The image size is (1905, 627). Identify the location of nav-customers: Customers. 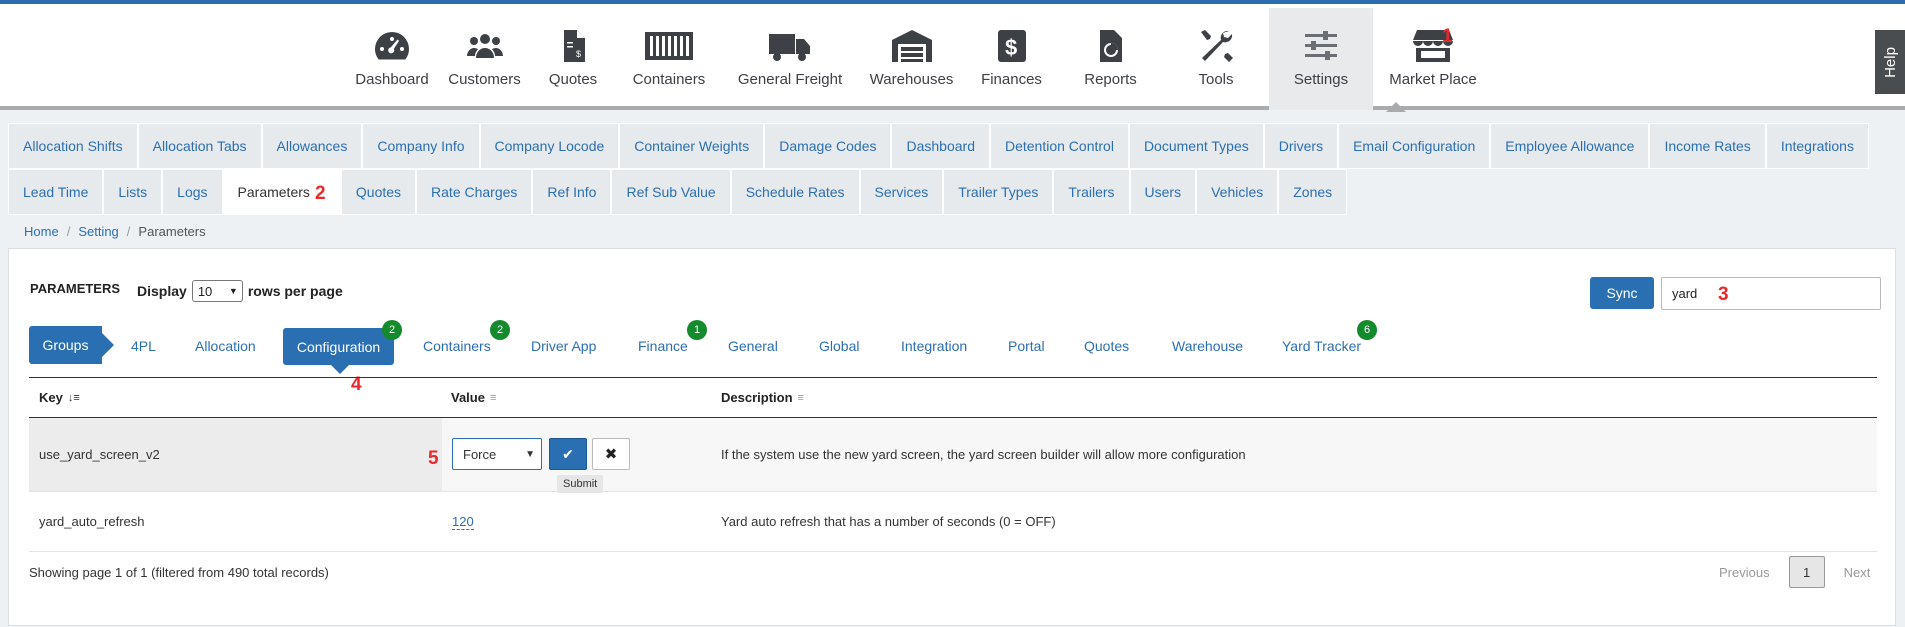
(484, 59).